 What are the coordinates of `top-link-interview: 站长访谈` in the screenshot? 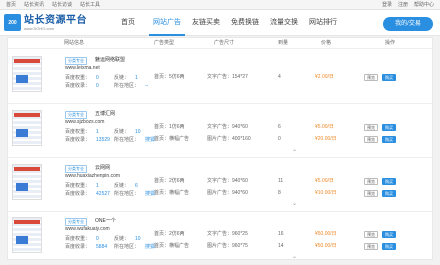 It's located at (62, 5).